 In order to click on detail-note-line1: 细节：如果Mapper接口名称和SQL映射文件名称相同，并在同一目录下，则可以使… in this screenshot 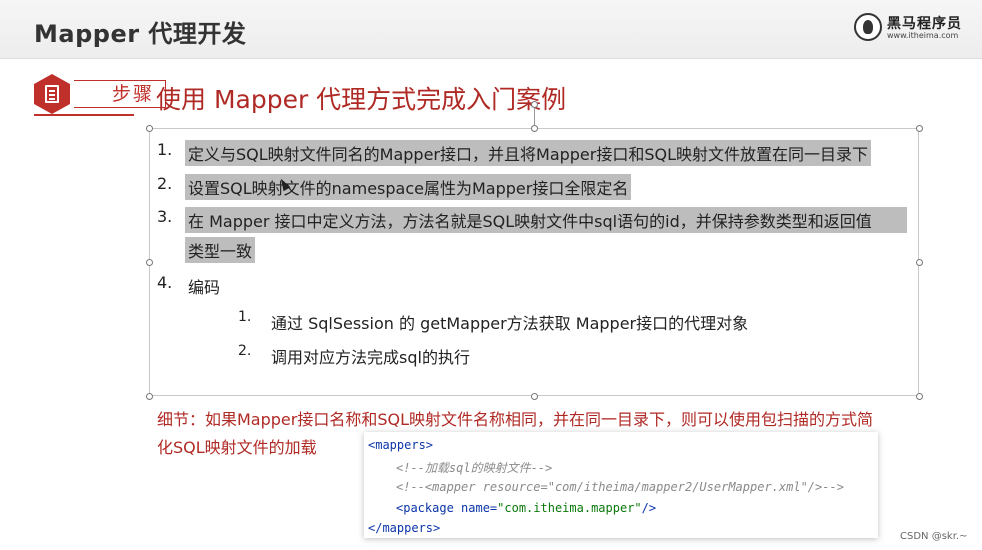, I will do `click(515, 419)`.